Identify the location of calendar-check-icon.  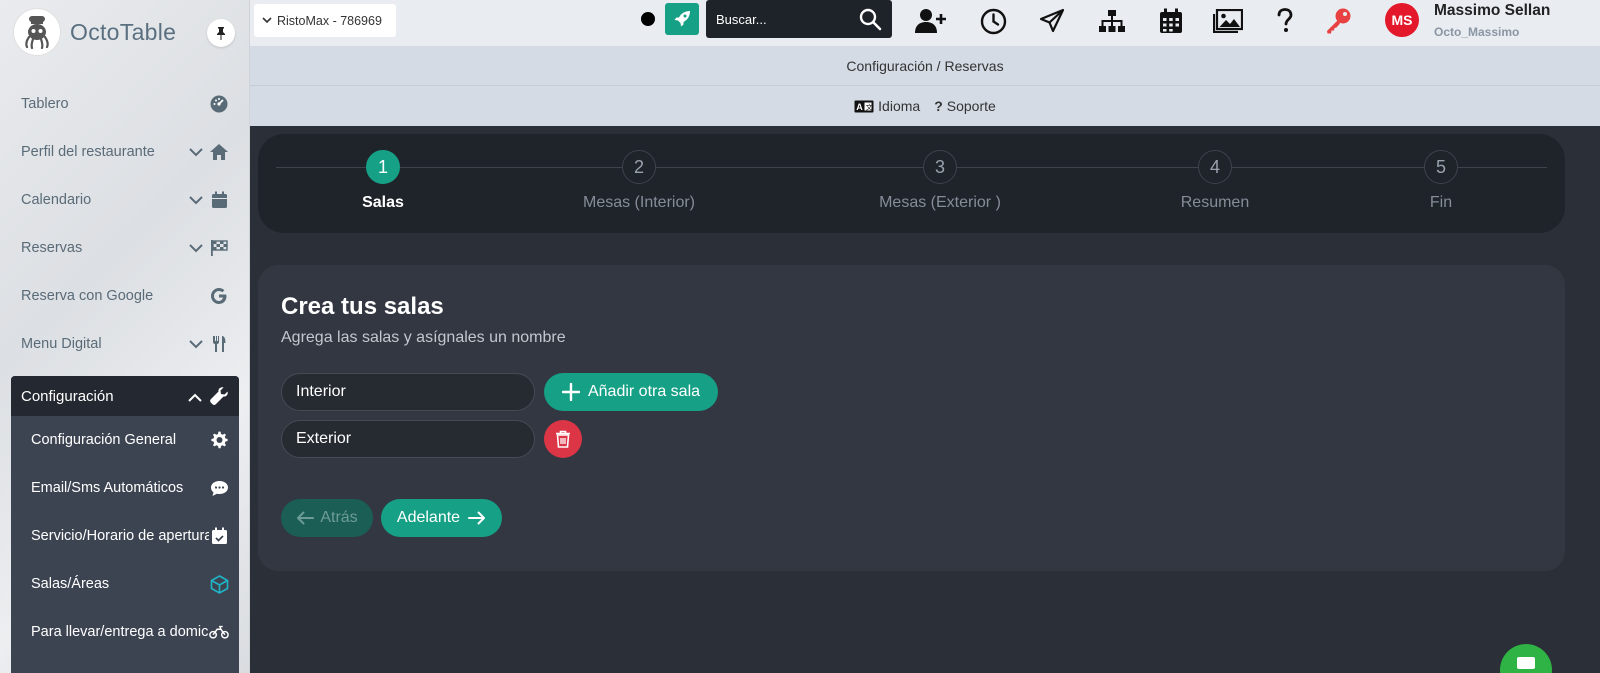
(219, 536).